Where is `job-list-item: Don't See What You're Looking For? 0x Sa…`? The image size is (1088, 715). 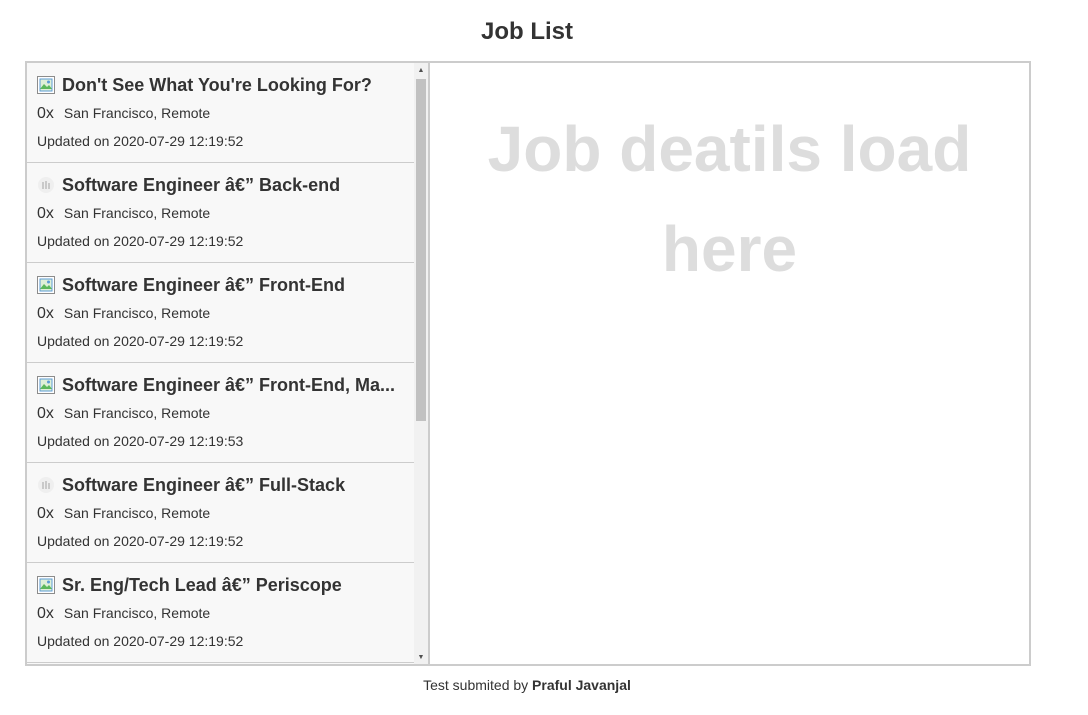 job-list-item: Don't See What You're Looking For? 0x Sa… is located at coordinates (227, 113).